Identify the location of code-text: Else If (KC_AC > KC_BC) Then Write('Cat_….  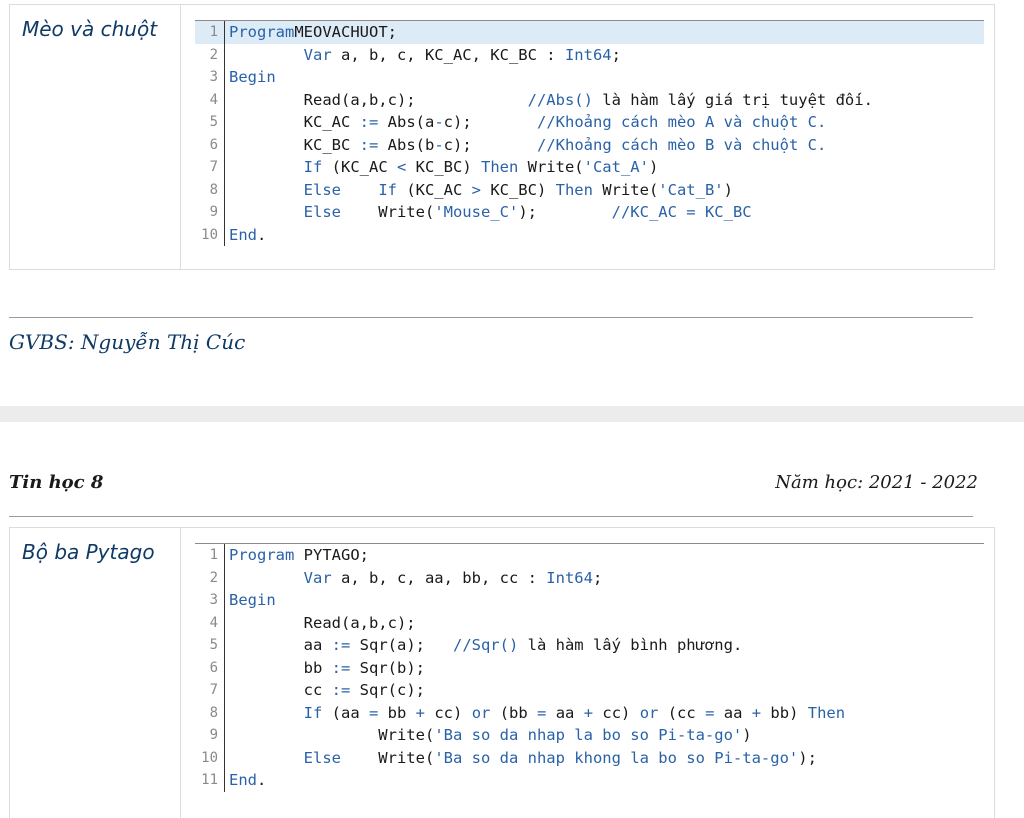
(481, 189).